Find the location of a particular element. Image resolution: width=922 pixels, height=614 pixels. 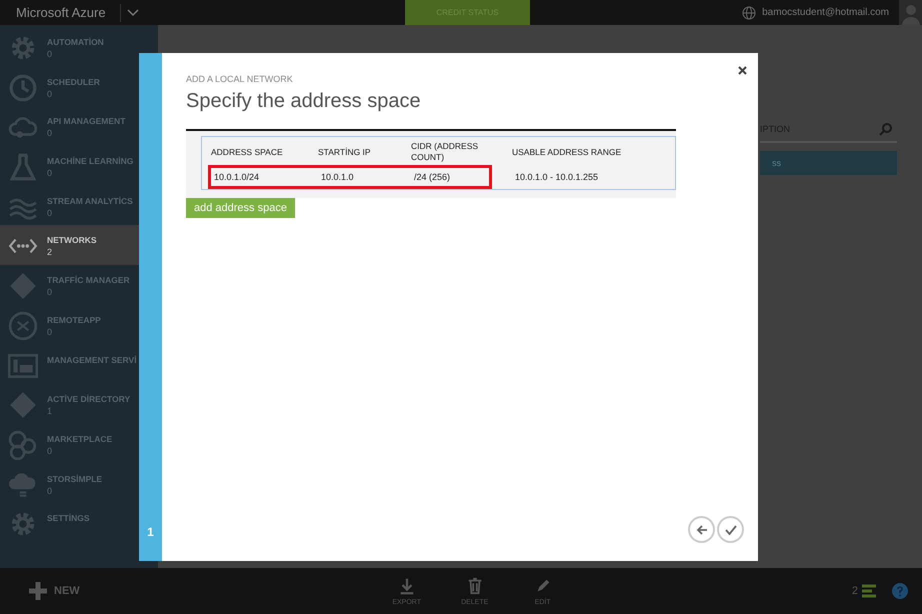

sidebar-item-label: API MANAGEMENT is located at coordinates (86, 121).